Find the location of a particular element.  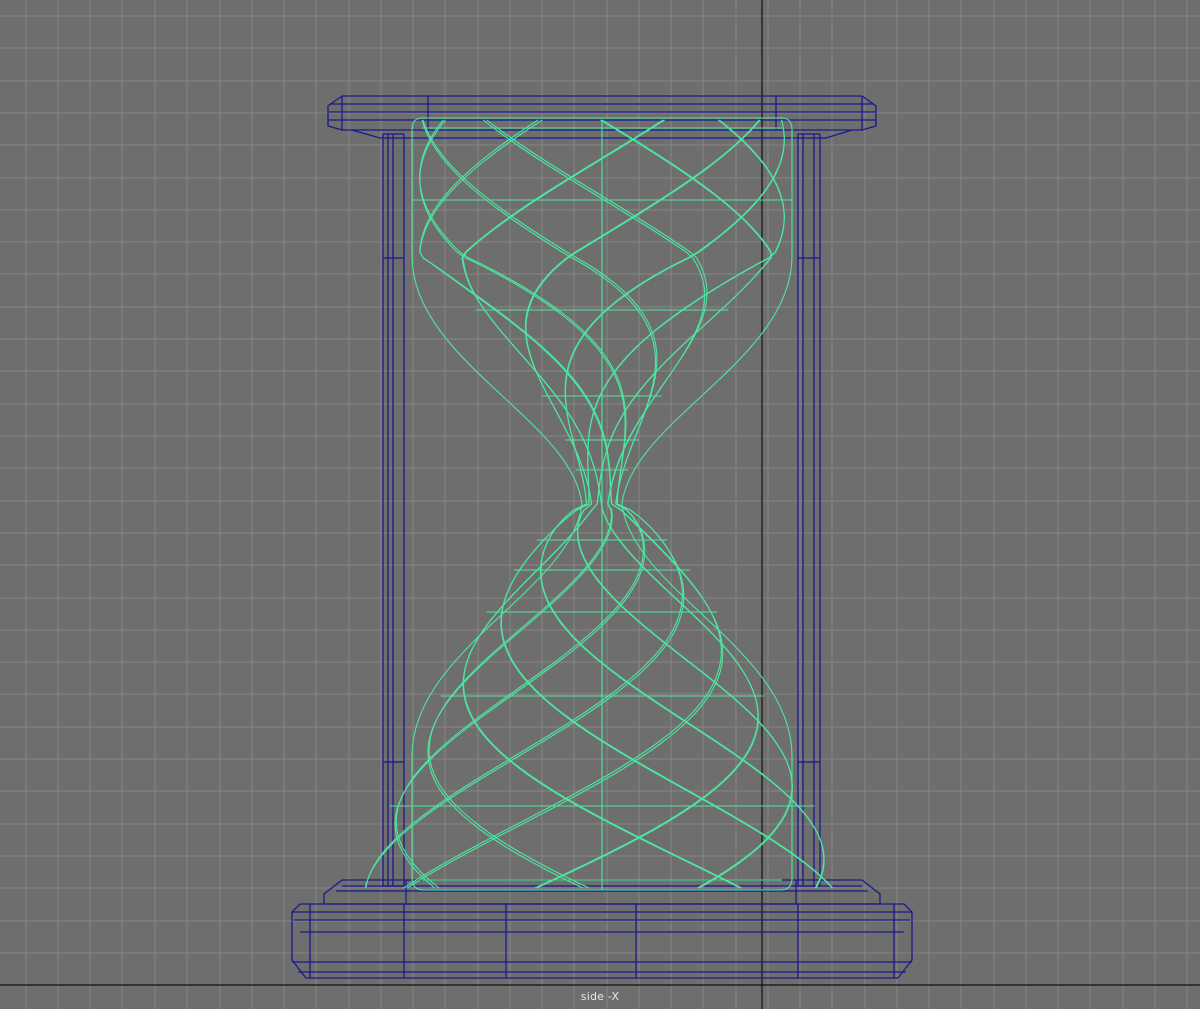

camera-name-label: side -X is located at coordinates (600, 996).